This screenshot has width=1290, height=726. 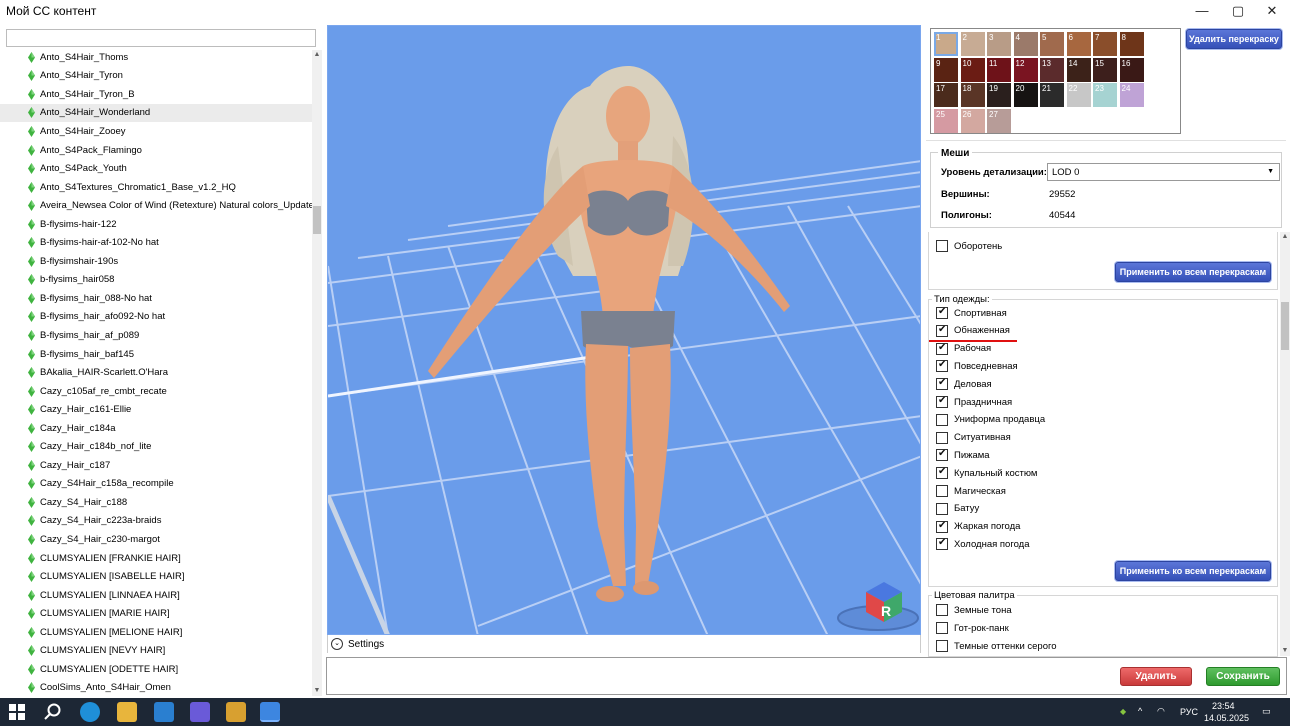 I want to click on viewport-settings-toggle: ⌄ Settings, so click(x=624, y=644).